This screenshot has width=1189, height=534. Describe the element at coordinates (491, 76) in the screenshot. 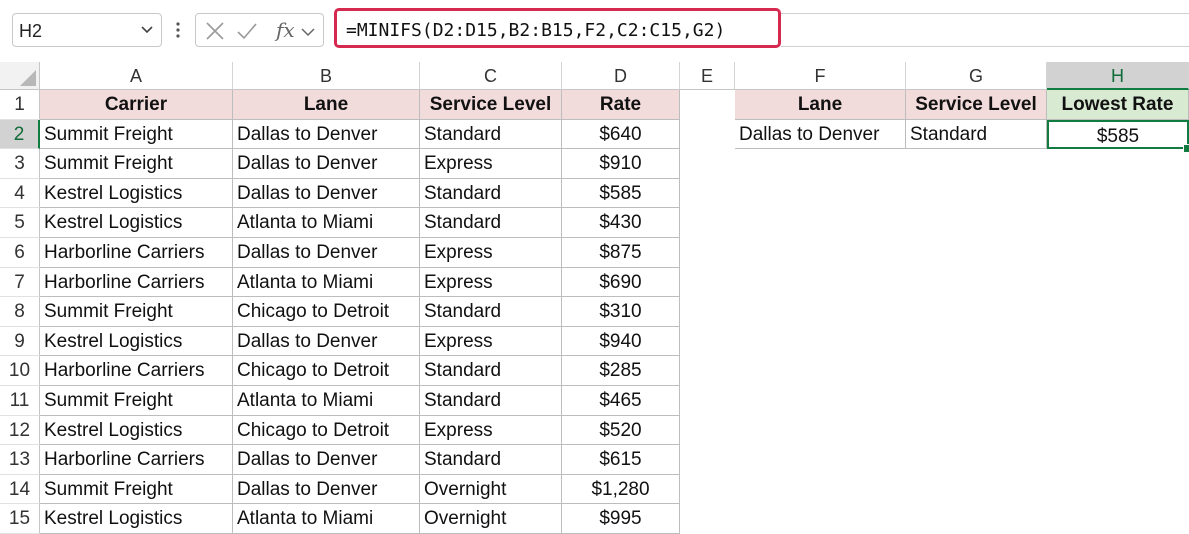

I see `column-header-c: C` at that location.